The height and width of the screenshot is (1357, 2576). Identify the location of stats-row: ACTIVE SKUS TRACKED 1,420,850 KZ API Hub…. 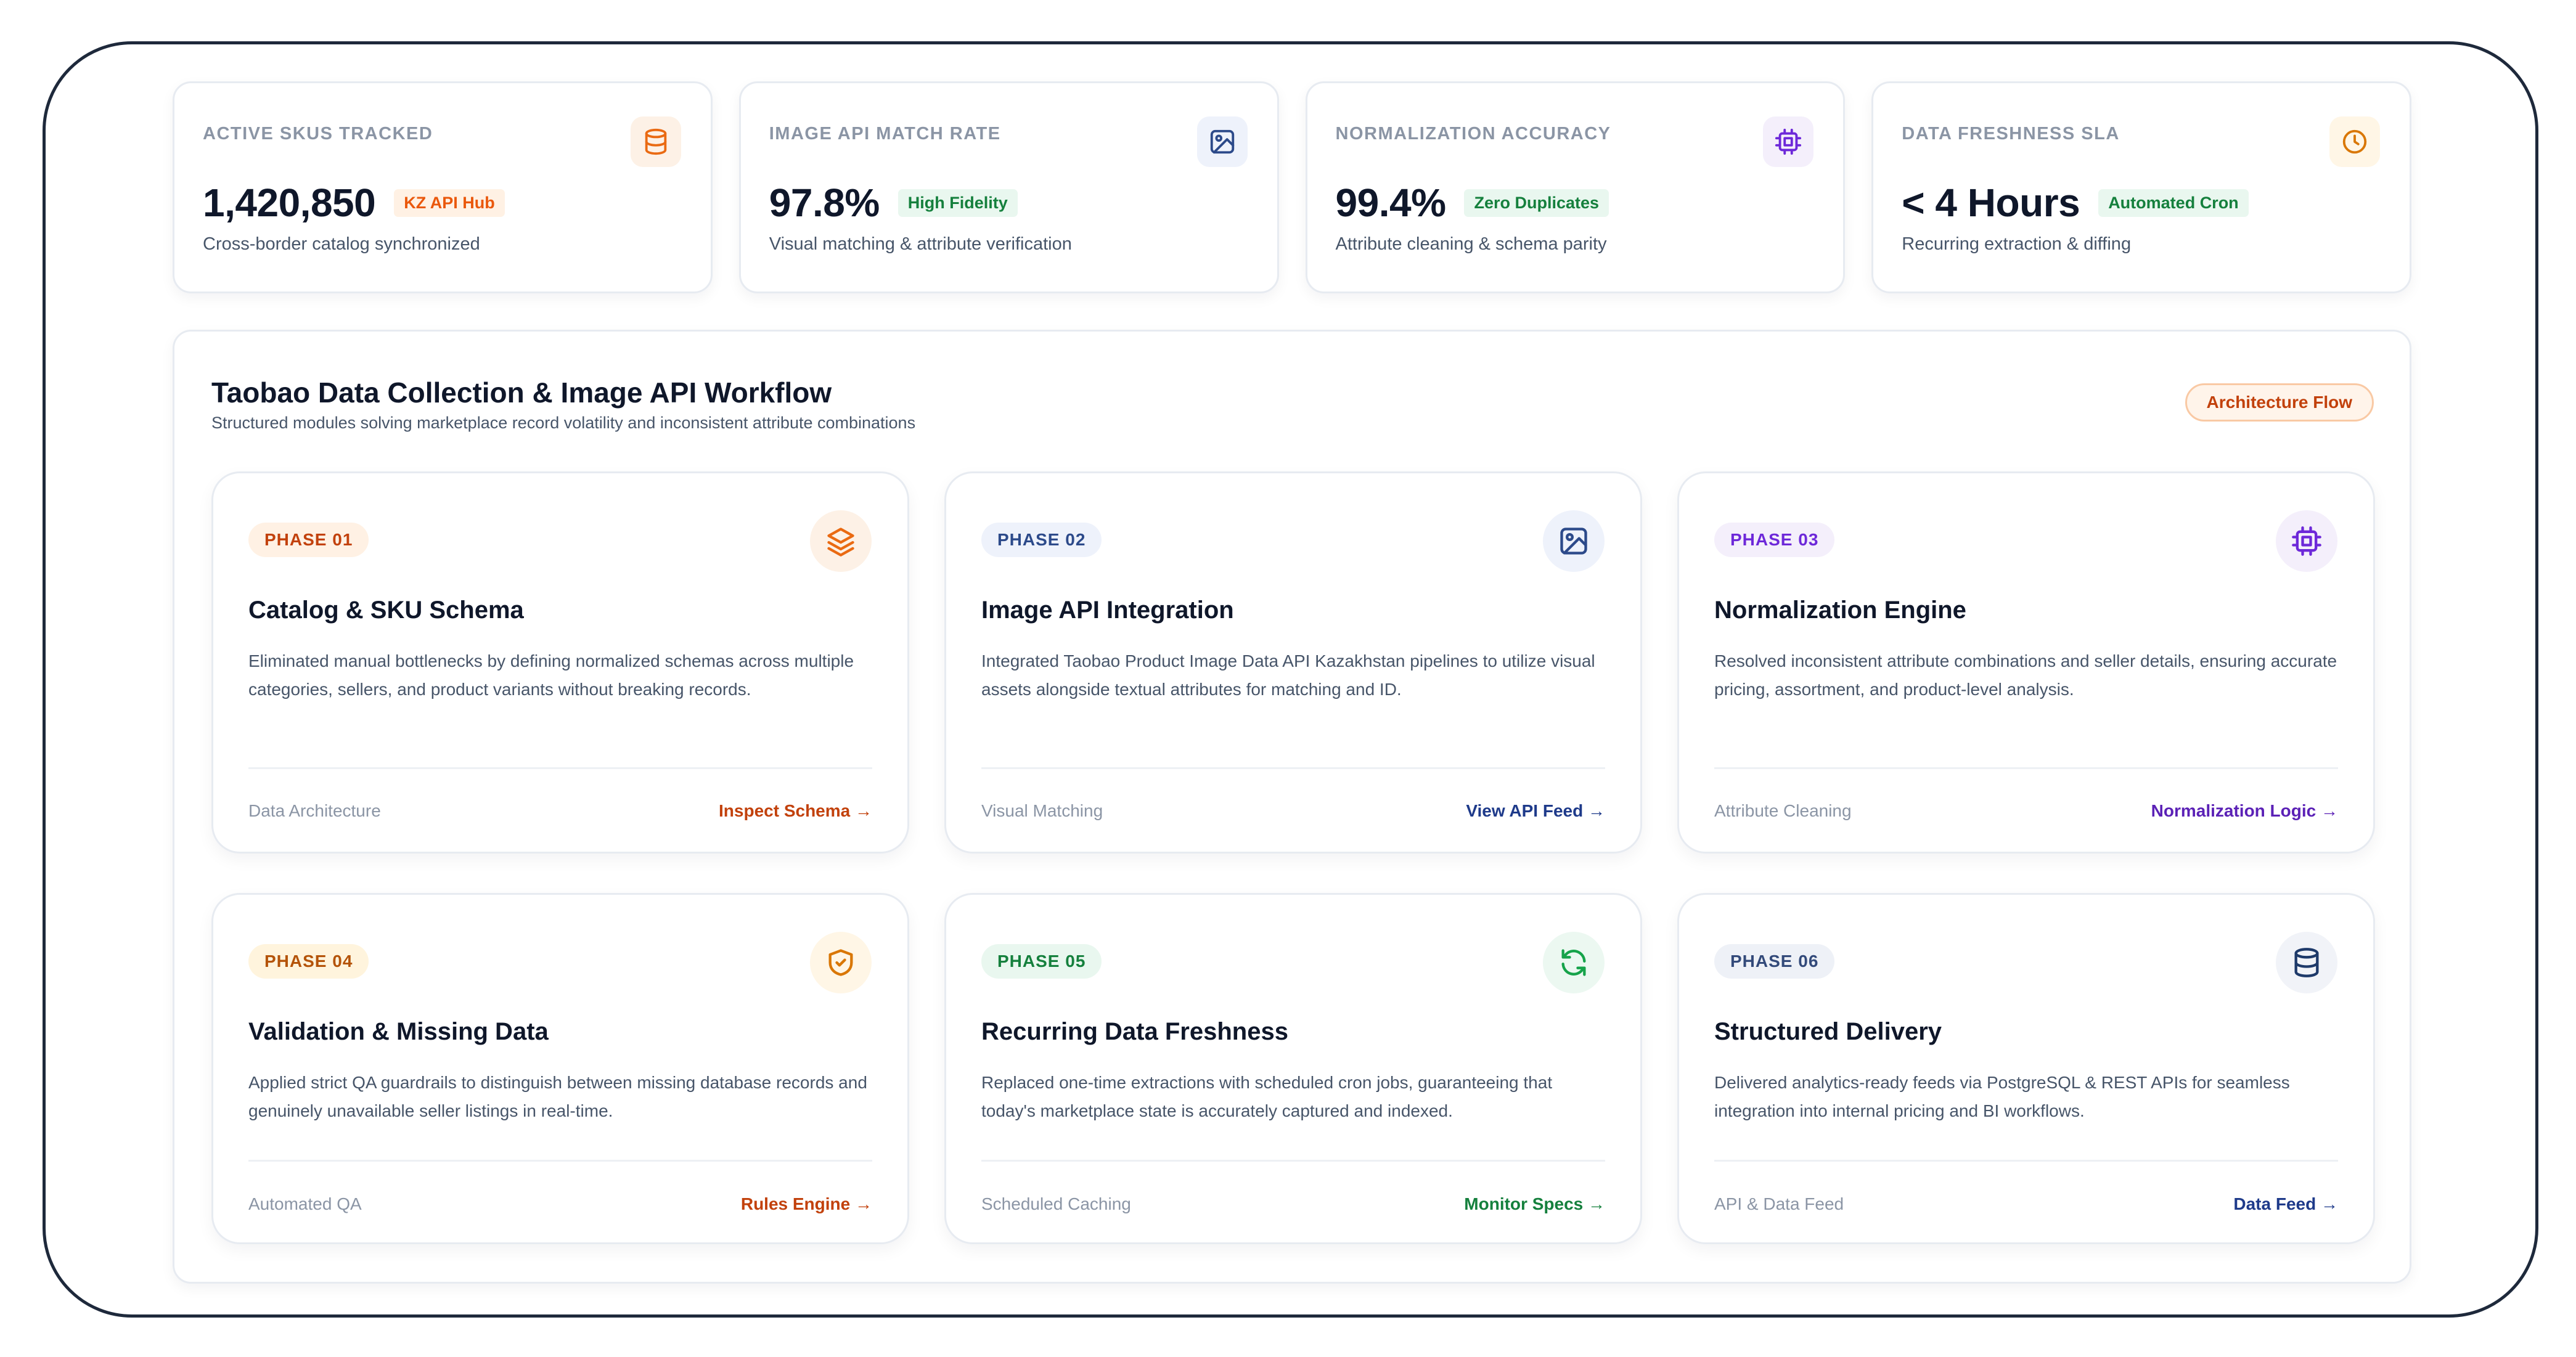
(1292, 187).